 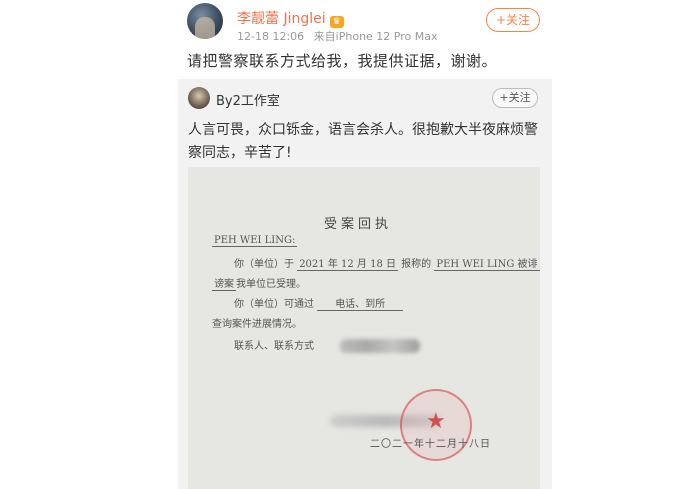 What do you see at coordinates (281, 19) in the screenshot?
I see `author-name-label: 李靓蕾 Jinglei` at bounding box center [281, 19].